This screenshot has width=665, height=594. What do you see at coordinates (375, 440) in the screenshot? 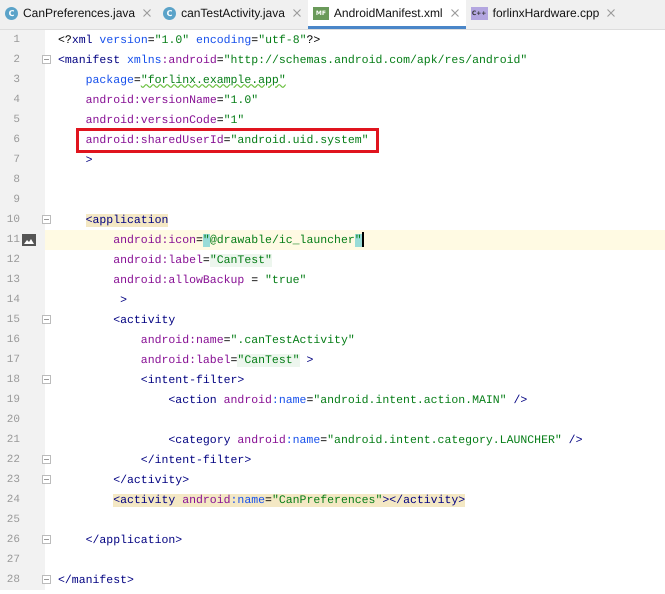
I see `code-line: <category android:name="android.intent.category.LAUNCHER" />` at bounding box center [375, 440].